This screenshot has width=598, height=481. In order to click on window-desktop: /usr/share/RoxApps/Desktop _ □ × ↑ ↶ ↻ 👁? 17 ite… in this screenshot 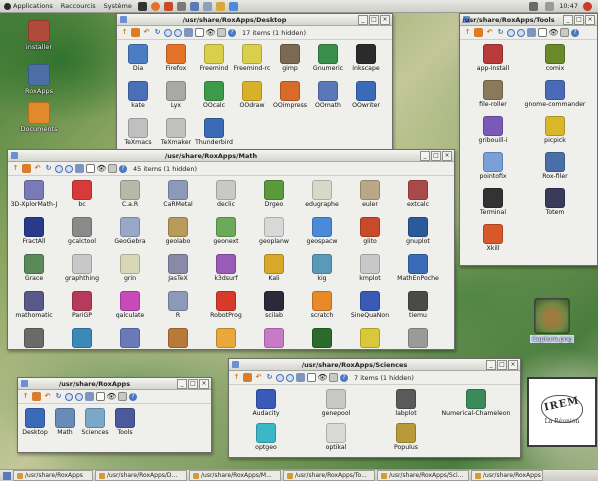, I will do `click(254, 84)`.